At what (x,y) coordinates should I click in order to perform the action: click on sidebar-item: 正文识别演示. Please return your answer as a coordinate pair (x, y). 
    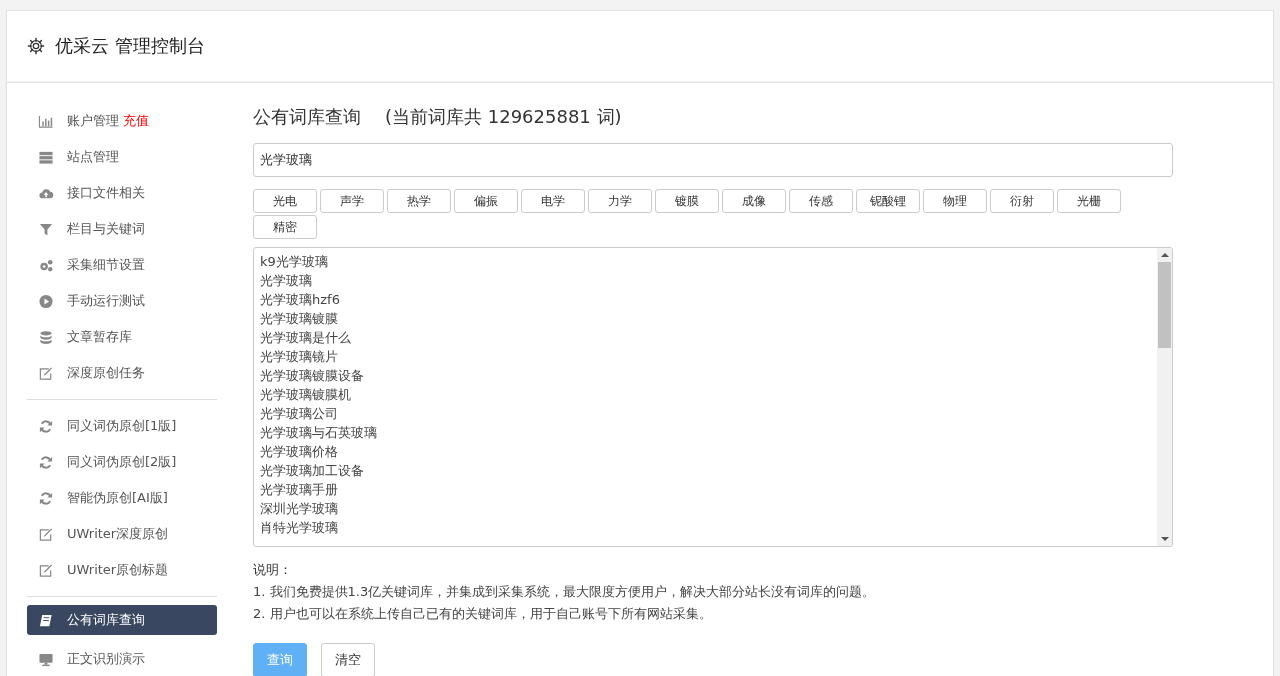
    Looking at the image, I should click on (122, 658).